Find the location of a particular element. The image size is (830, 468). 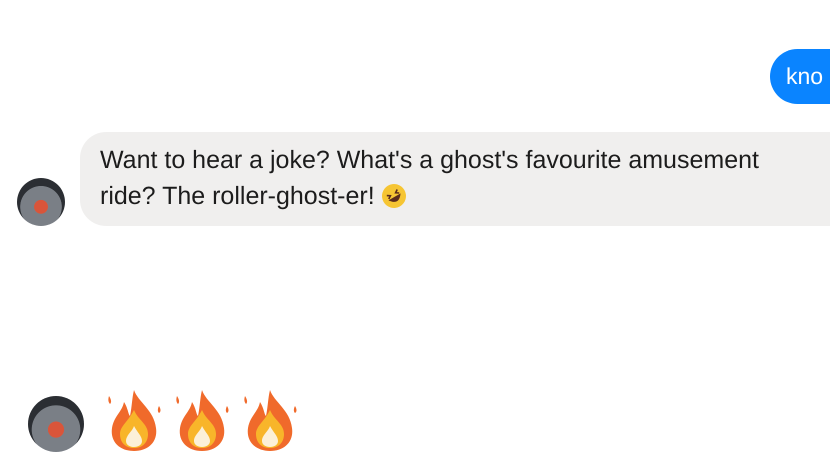

message-bubble: kno is located at coordinates (800, 76).